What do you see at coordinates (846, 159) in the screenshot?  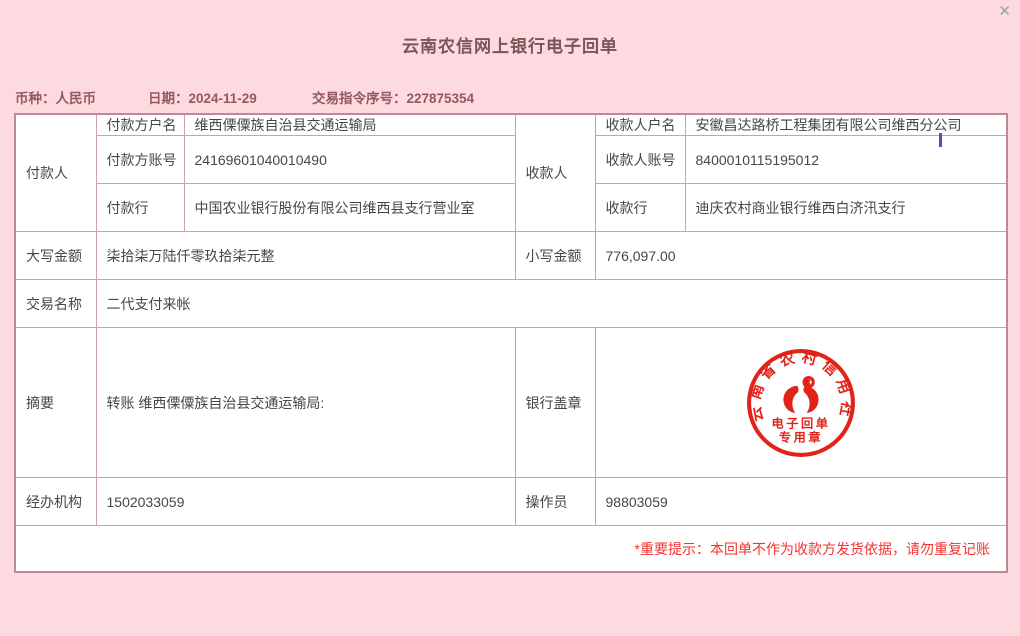 I see `payee-account-value: 8400010115195012` at bounding box center [846, 159].